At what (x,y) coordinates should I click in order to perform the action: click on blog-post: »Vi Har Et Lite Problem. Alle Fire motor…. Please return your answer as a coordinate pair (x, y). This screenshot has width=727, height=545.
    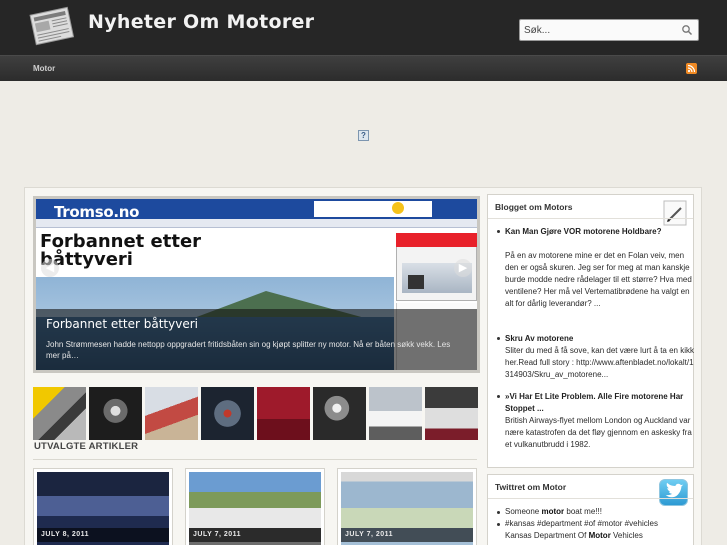
    Looking at the image, I should click on (595, 426).